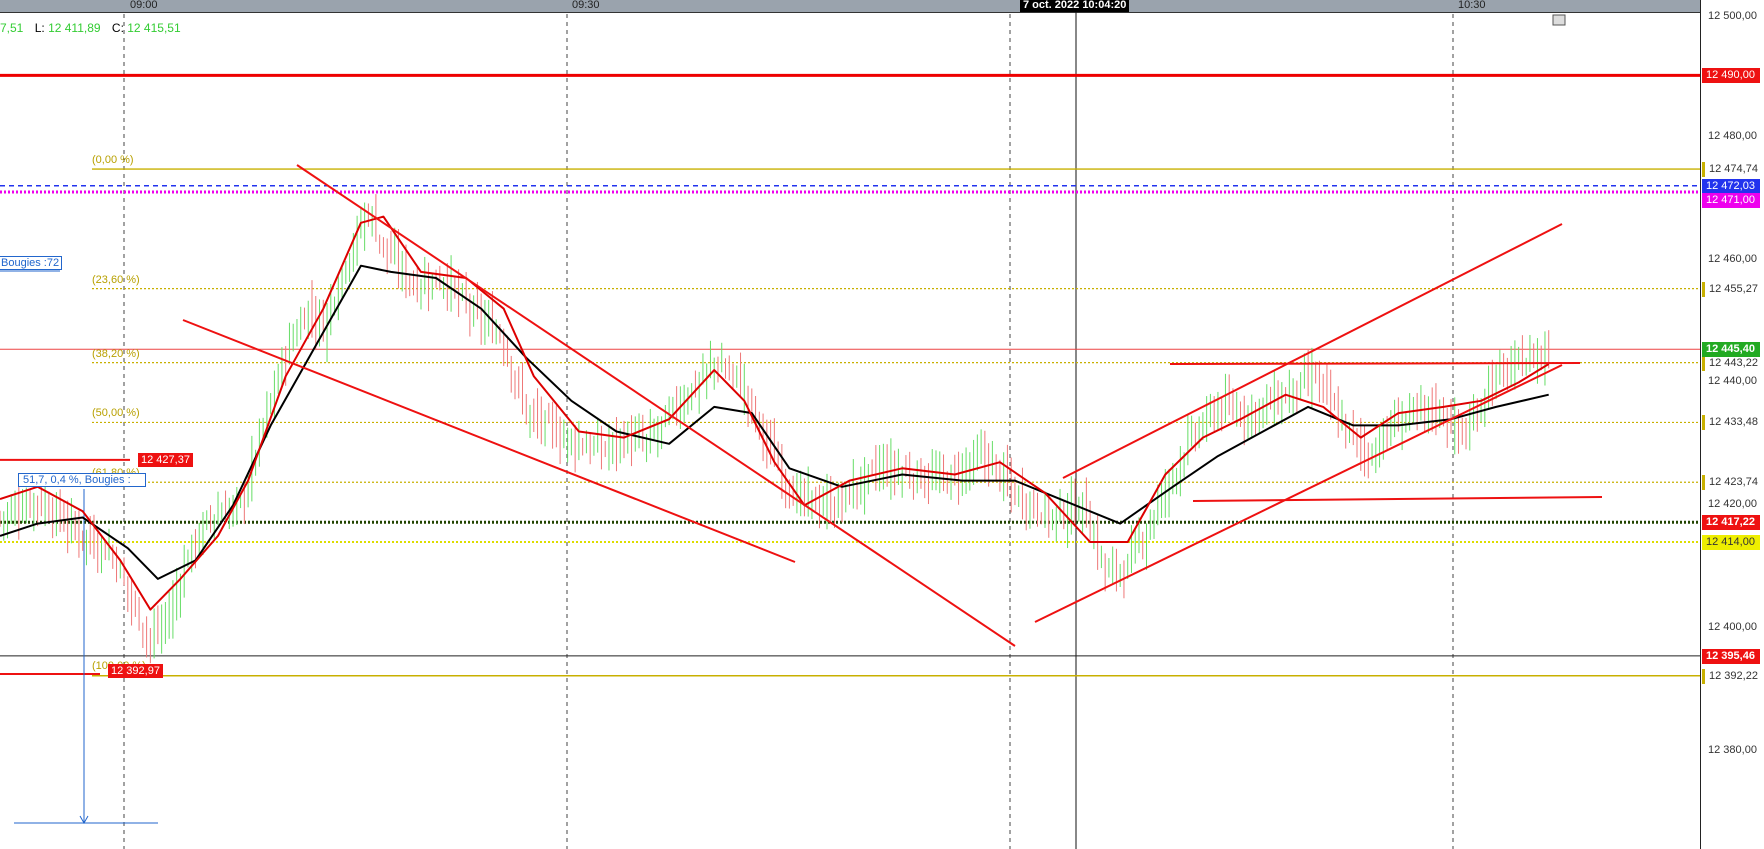 This screenshot has width=1764, height=849. What do you see at coordinates (1732, 381) in the screenshot?
I see `y-tick-3: 12 440,00` at bounding box center [1732, 381].